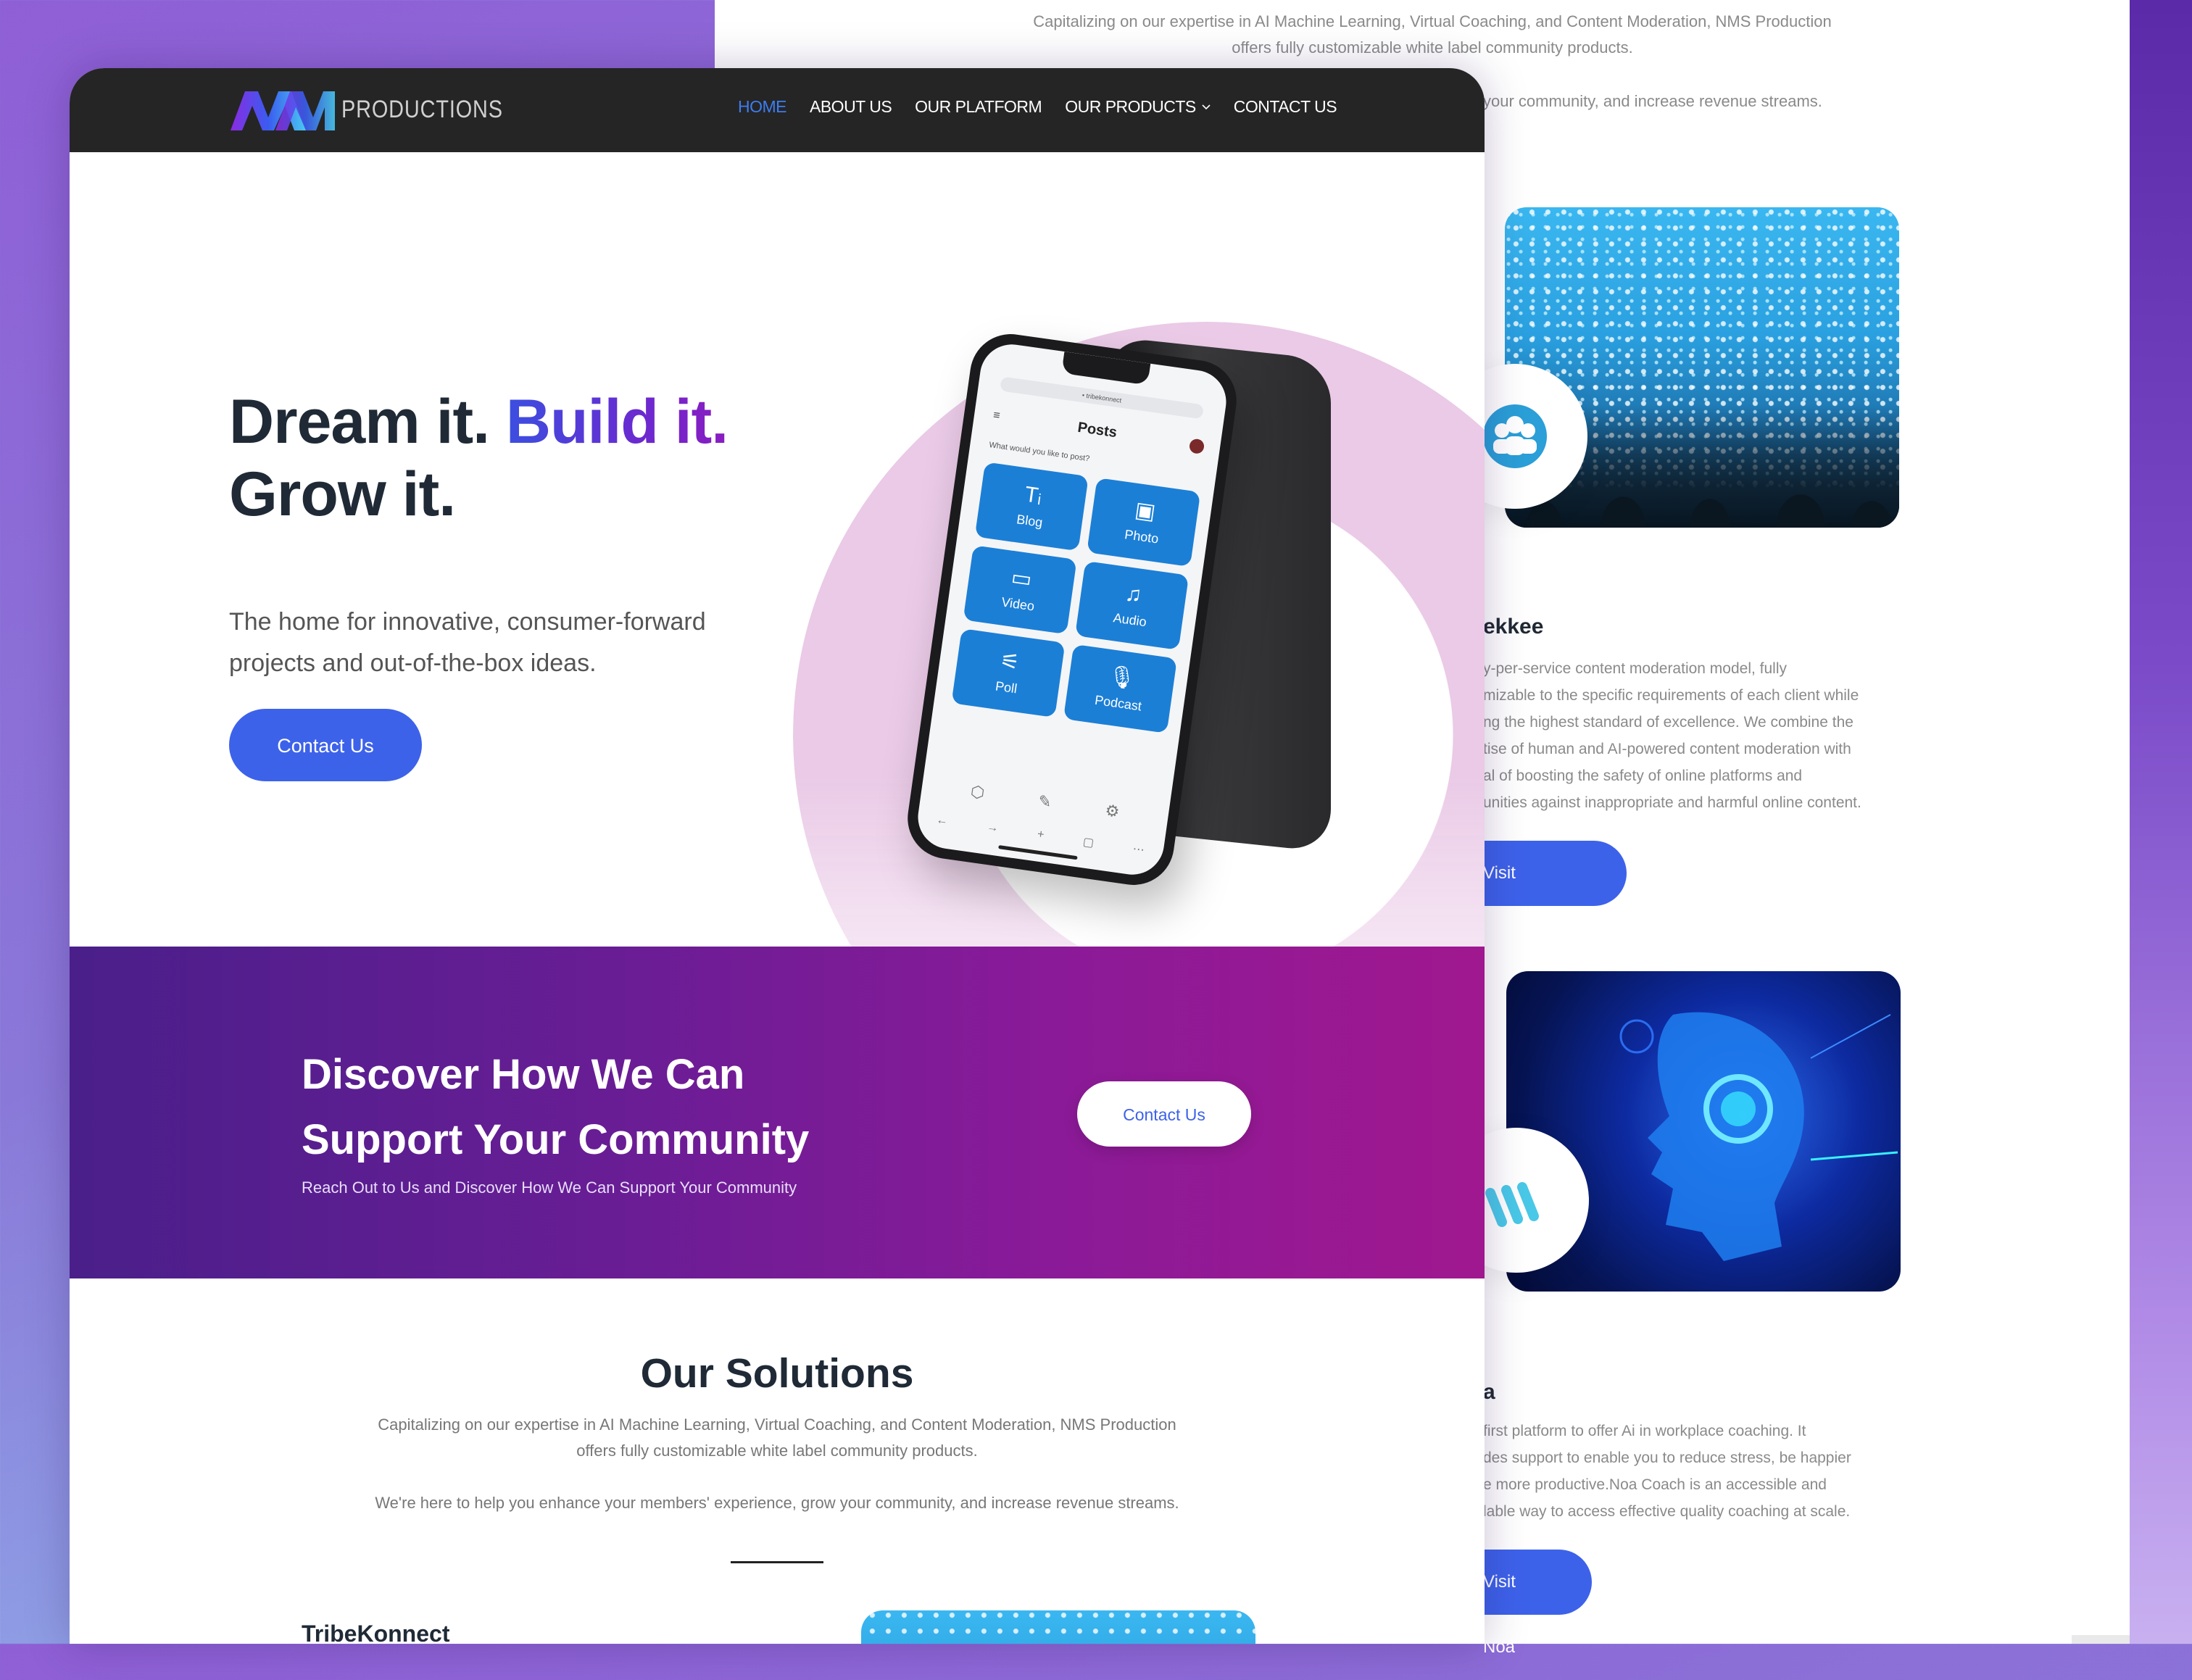 This screenshot has height=1680, width=2192. I want to click on phone-prompt: What would you like to post?, so click(1039, 452).